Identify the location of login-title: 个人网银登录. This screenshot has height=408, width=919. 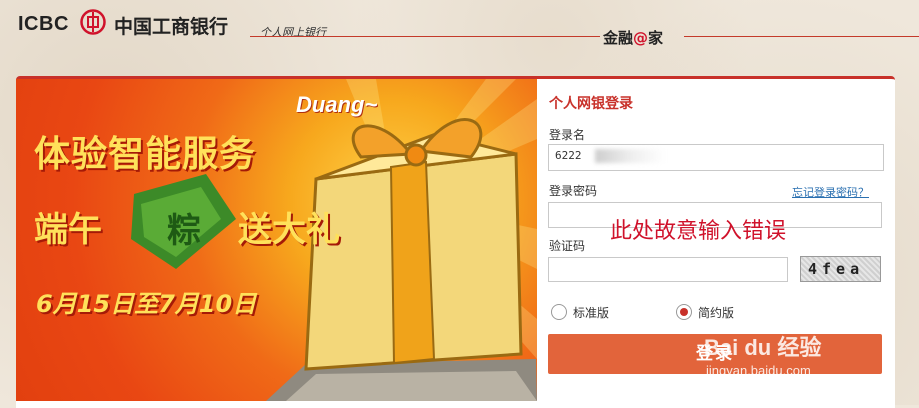
(591, 104).